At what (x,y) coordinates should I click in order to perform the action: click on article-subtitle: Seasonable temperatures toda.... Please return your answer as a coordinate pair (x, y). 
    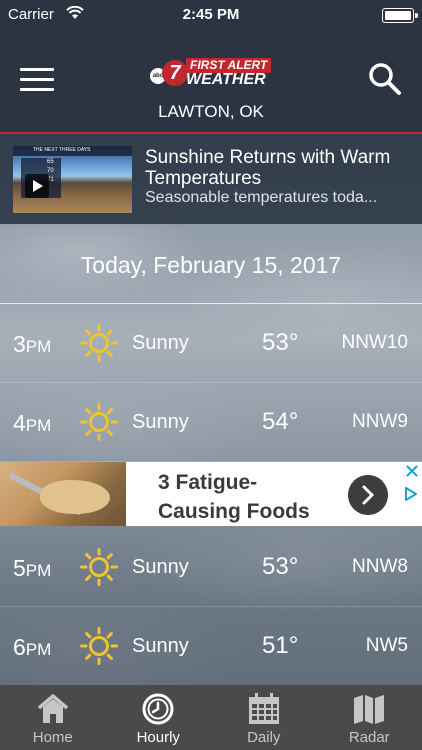
    Looking at the image, I should click on (261, 197).